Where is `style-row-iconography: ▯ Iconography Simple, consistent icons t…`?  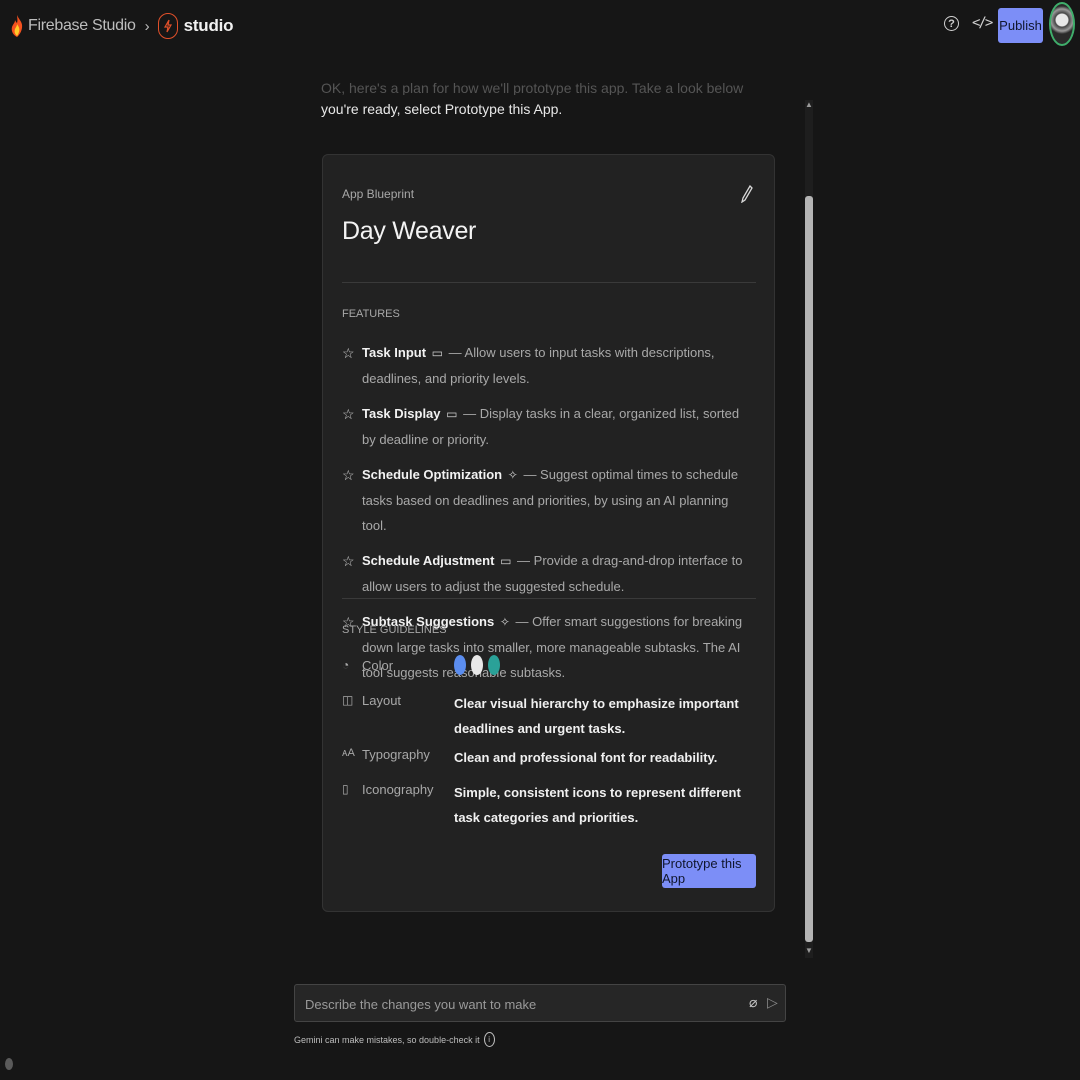
style-row-iconography: ▯ Iconography Simple, consistent icons t… is located at coordinates (549, 803).